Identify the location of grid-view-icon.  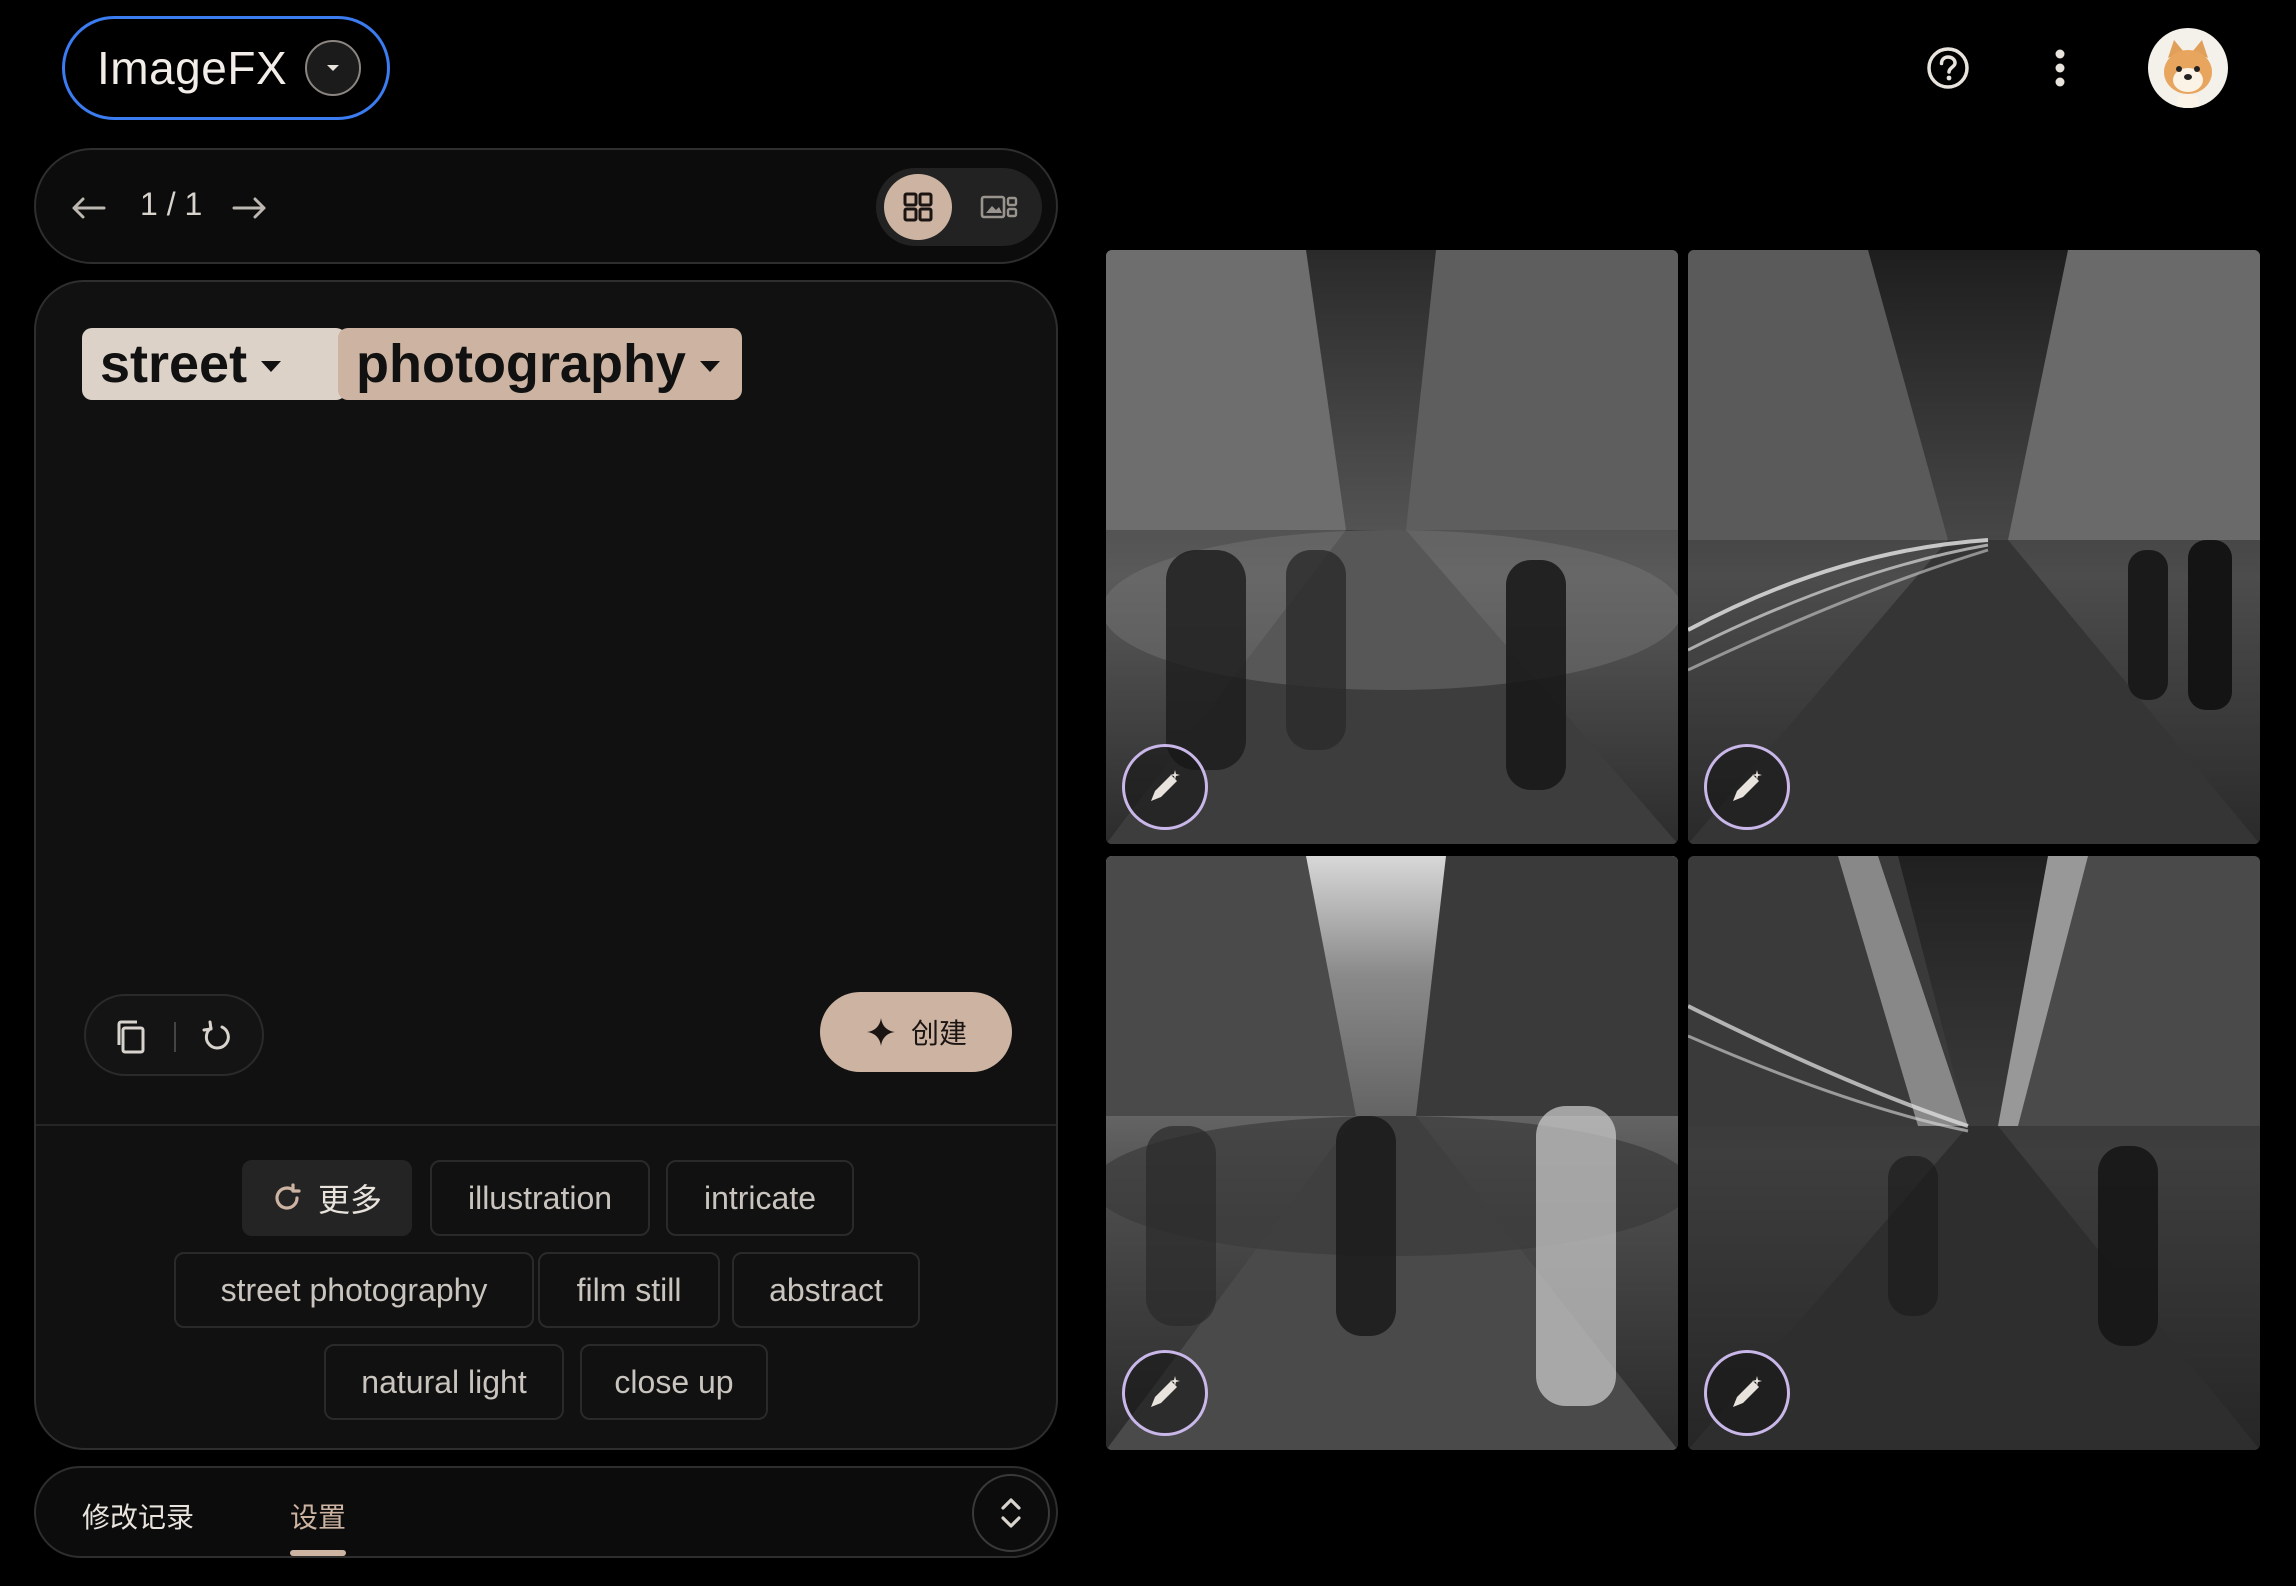
(918, 207).